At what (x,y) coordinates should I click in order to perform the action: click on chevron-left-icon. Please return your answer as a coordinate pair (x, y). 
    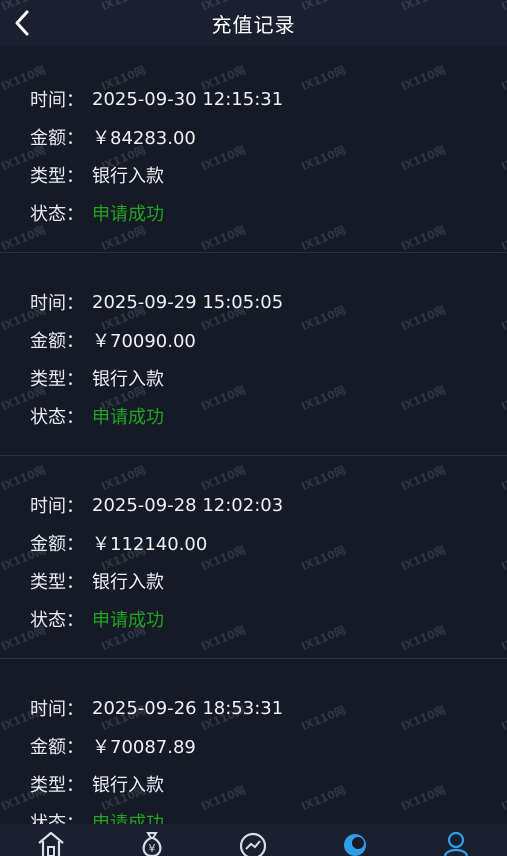
    Looking at the image, I should click on (22, 23).